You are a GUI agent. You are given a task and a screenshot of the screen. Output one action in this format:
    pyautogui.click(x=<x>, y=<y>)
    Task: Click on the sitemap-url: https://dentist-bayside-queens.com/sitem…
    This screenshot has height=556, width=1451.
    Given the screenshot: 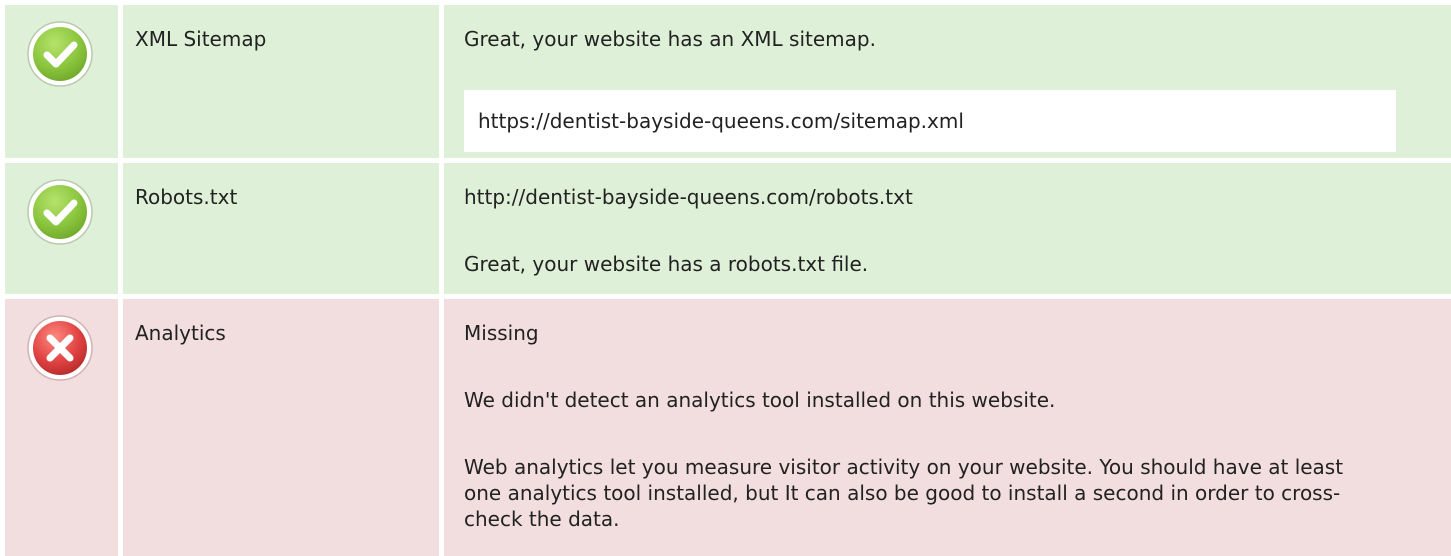 What is the action you would take?
    pyautogui.click(x=930, y=121)
    